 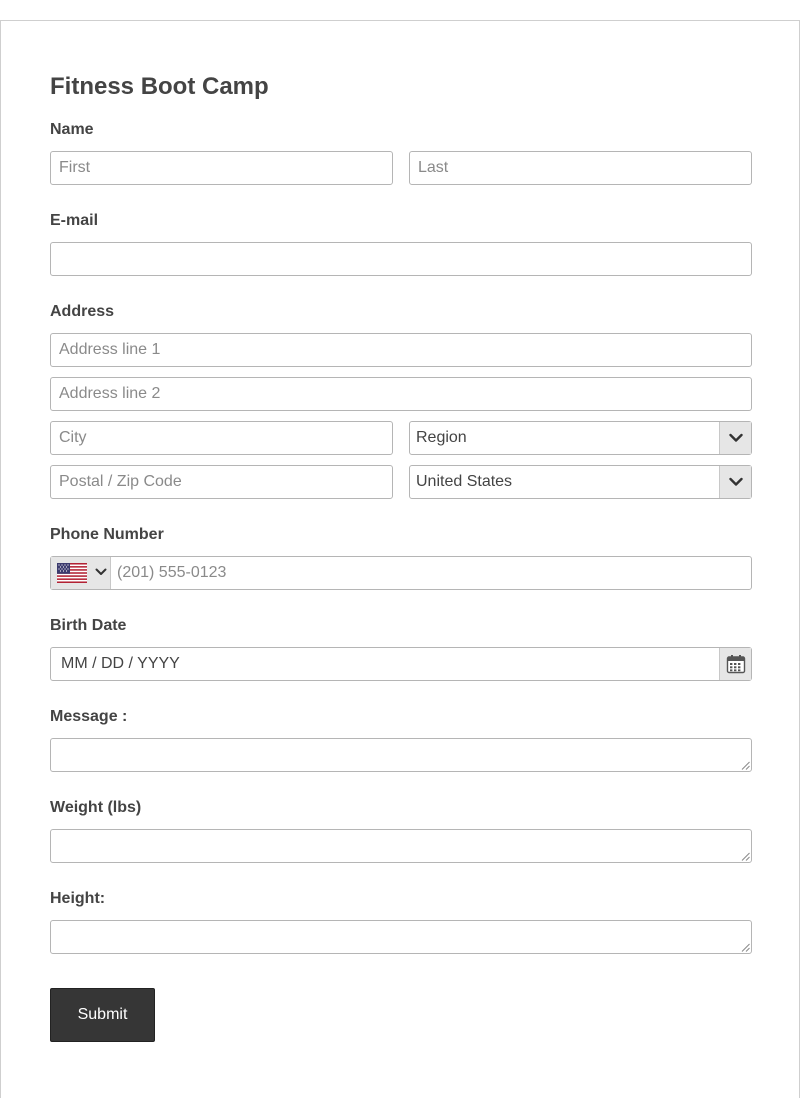 I want to click on calendar-icon, so click(x=735, y=664).